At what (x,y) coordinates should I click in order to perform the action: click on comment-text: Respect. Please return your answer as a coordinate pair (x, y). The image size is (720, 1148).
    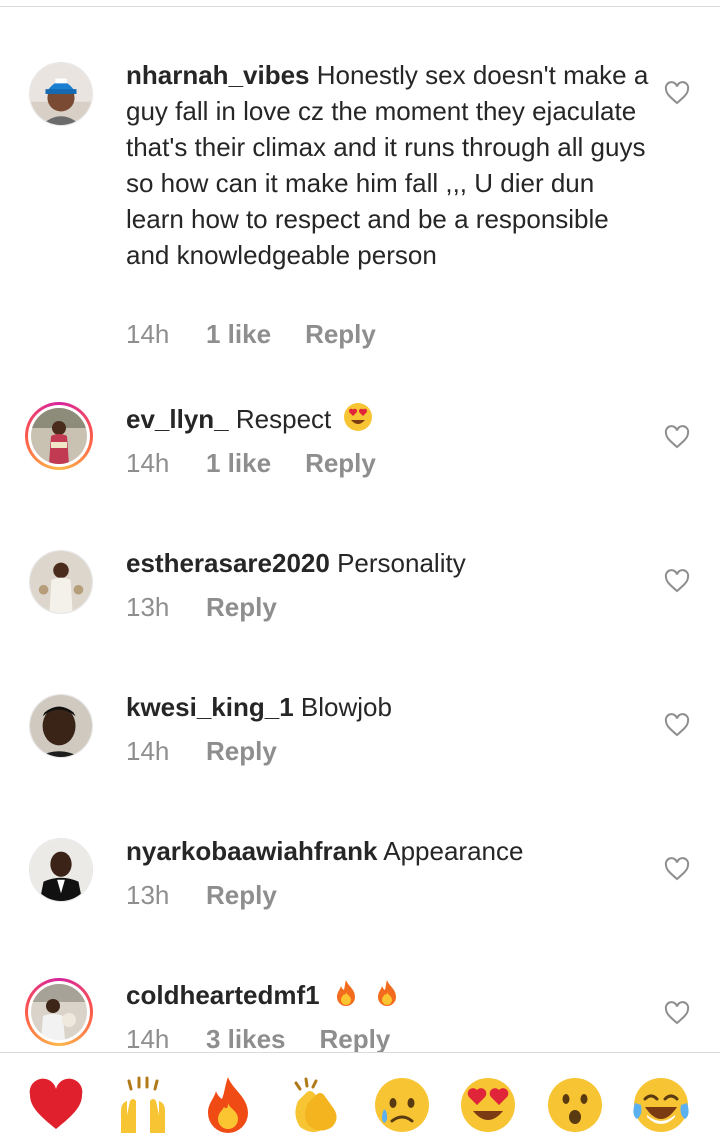
    Looking at the image, I should click on (283, 419).